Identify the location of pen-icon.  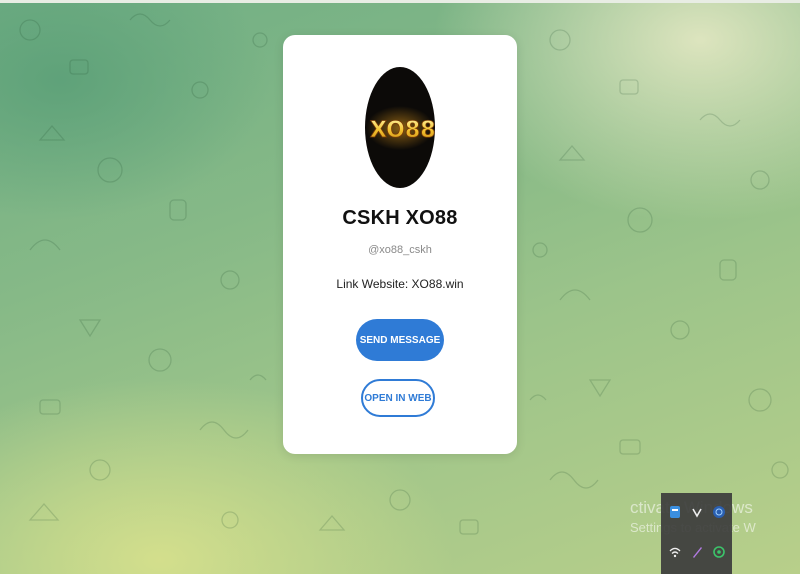
(697, 552).